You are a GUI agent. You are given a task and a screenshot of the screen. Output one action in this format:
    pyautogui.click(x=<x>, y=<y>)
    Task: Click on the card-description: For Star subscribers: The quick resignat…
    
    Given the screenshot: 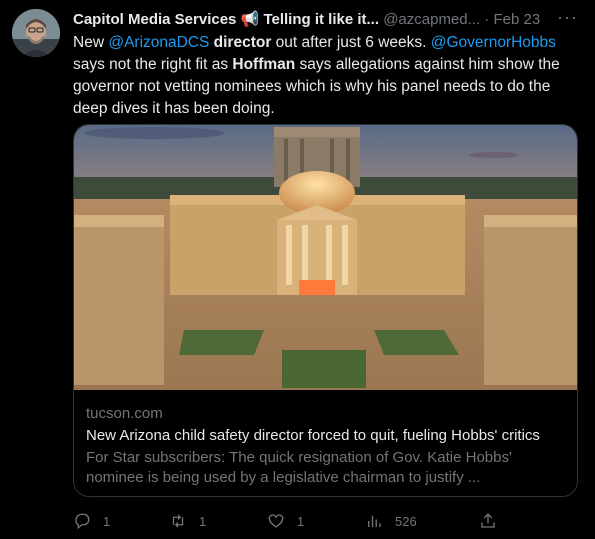 What is the action you would take?
    pyautogui.click(x=299, y=467)
    